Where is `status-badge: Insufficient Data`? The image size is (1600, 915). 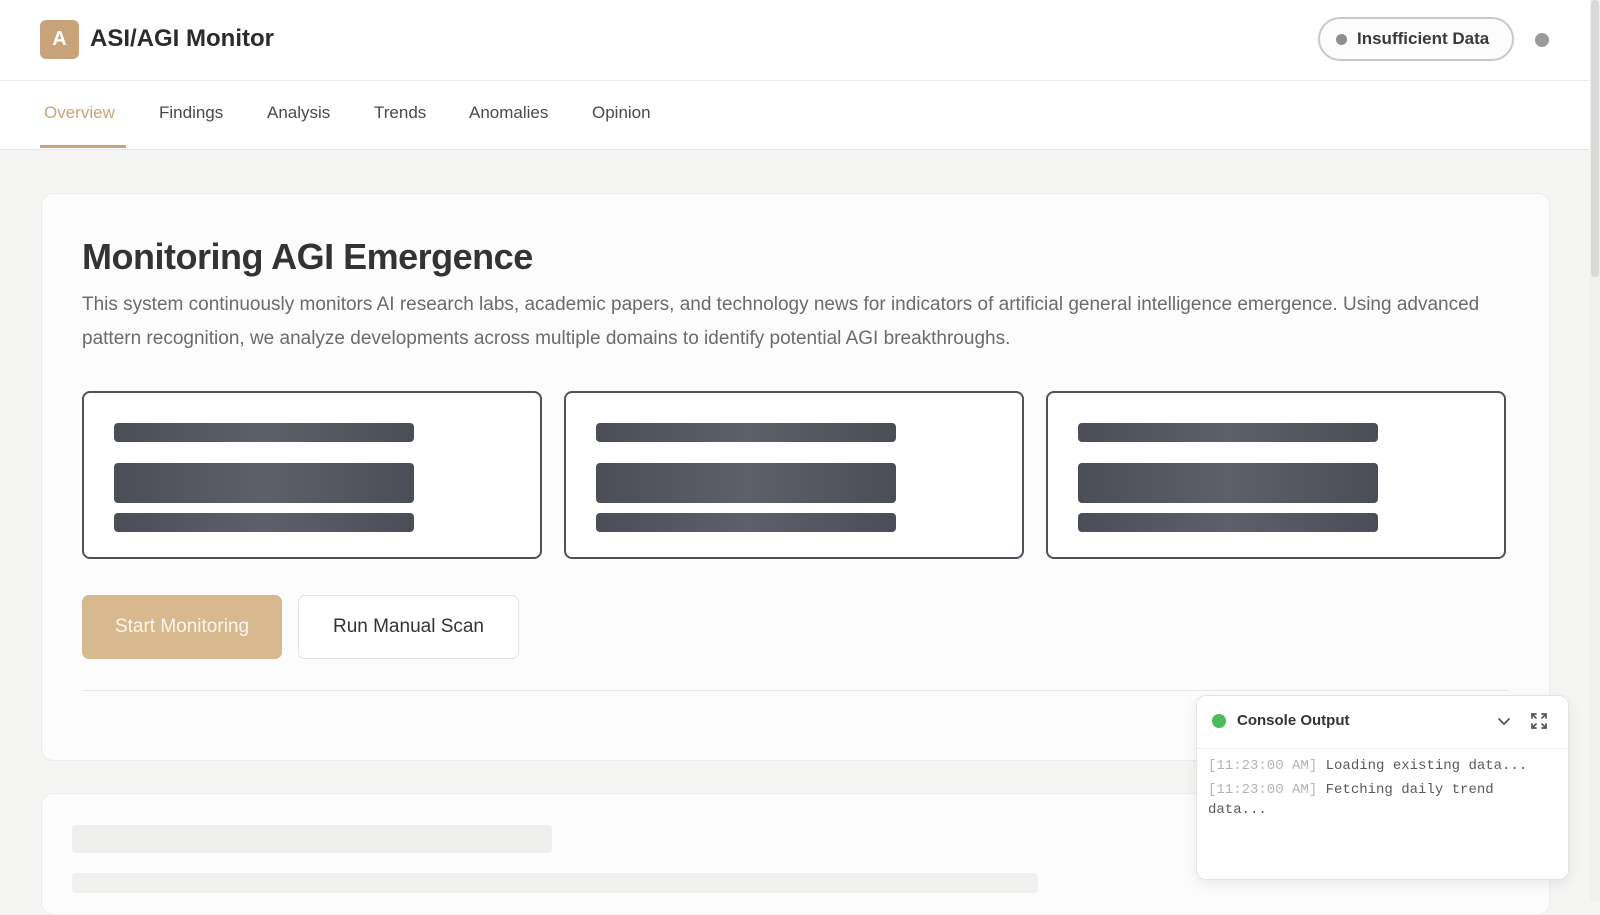
status-badge: Insufficient Data is located at coordinates (1416, 39).